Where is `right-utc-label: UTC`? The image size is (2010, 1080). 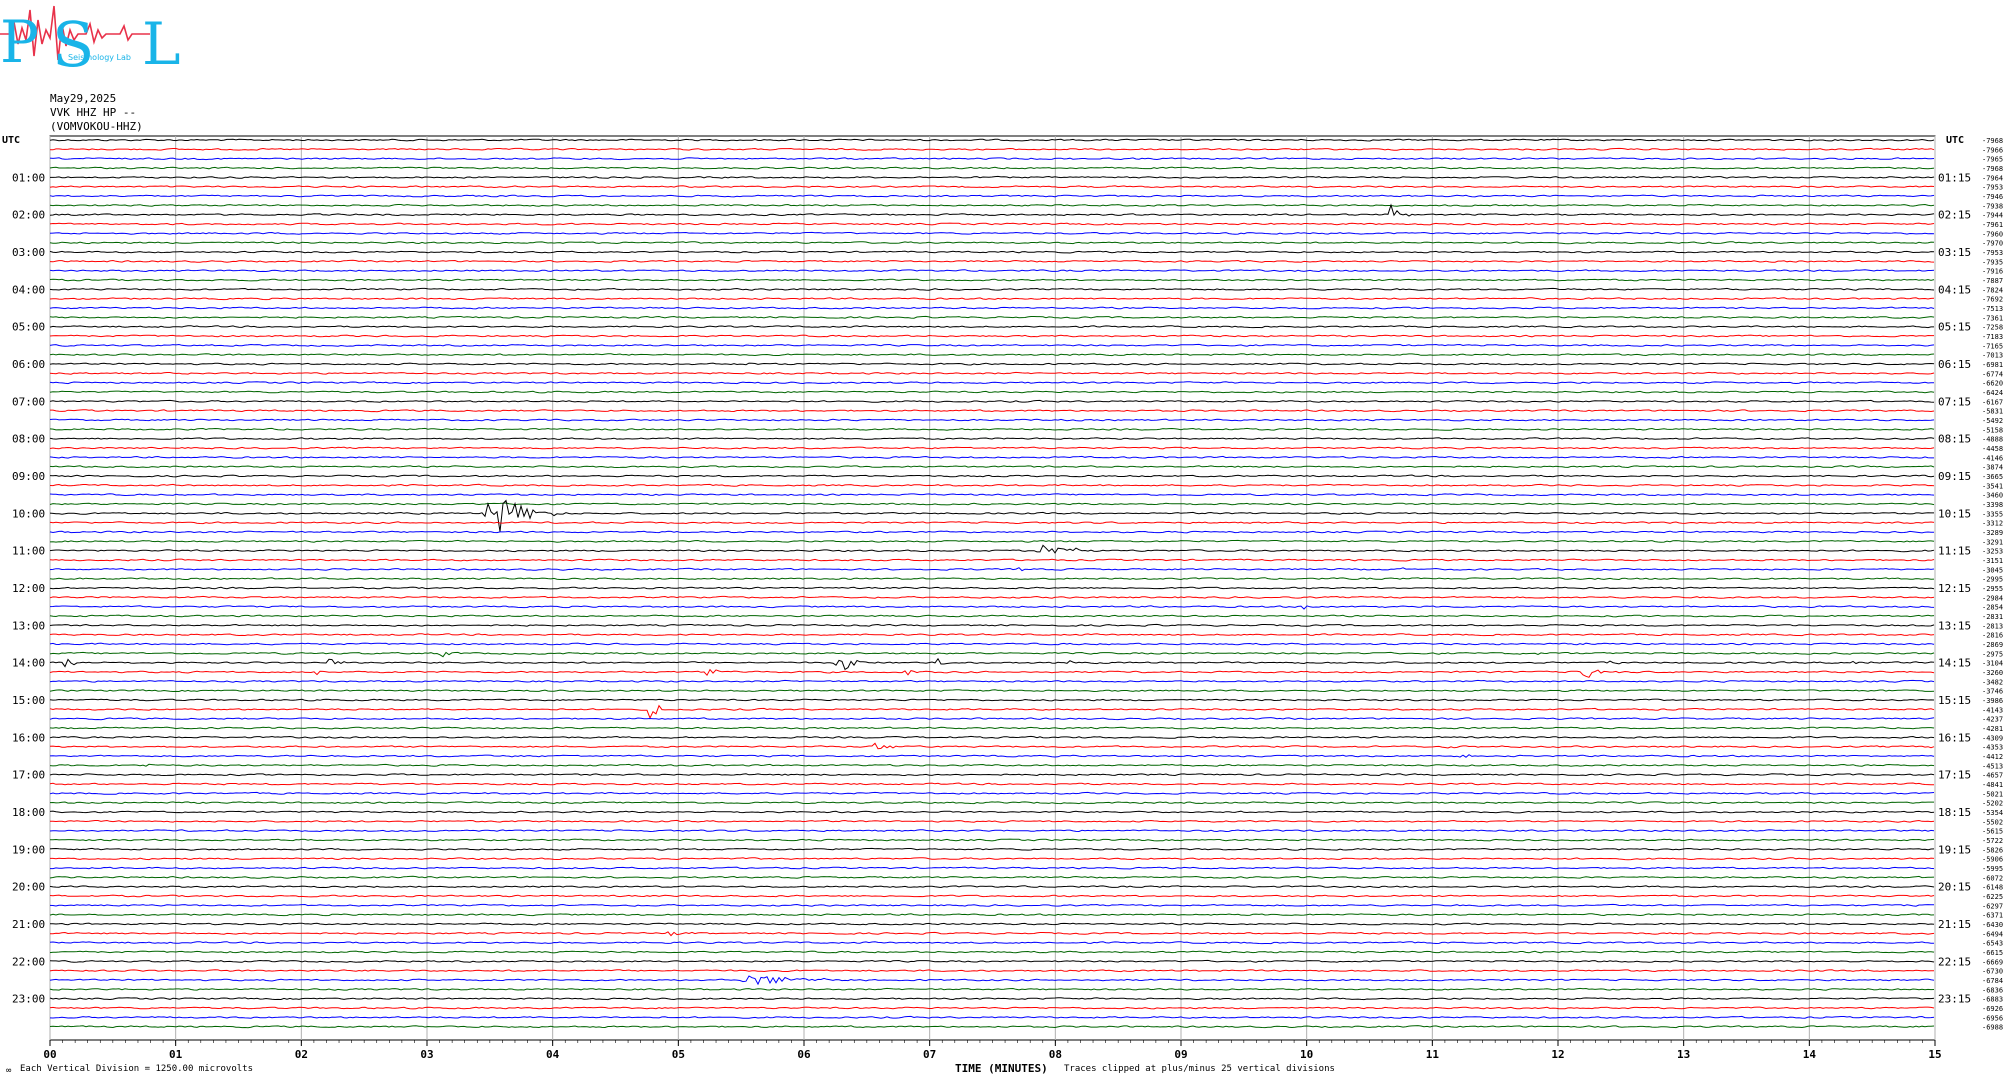 right-utc-label: UTC is located at coordinates (1955, 140).